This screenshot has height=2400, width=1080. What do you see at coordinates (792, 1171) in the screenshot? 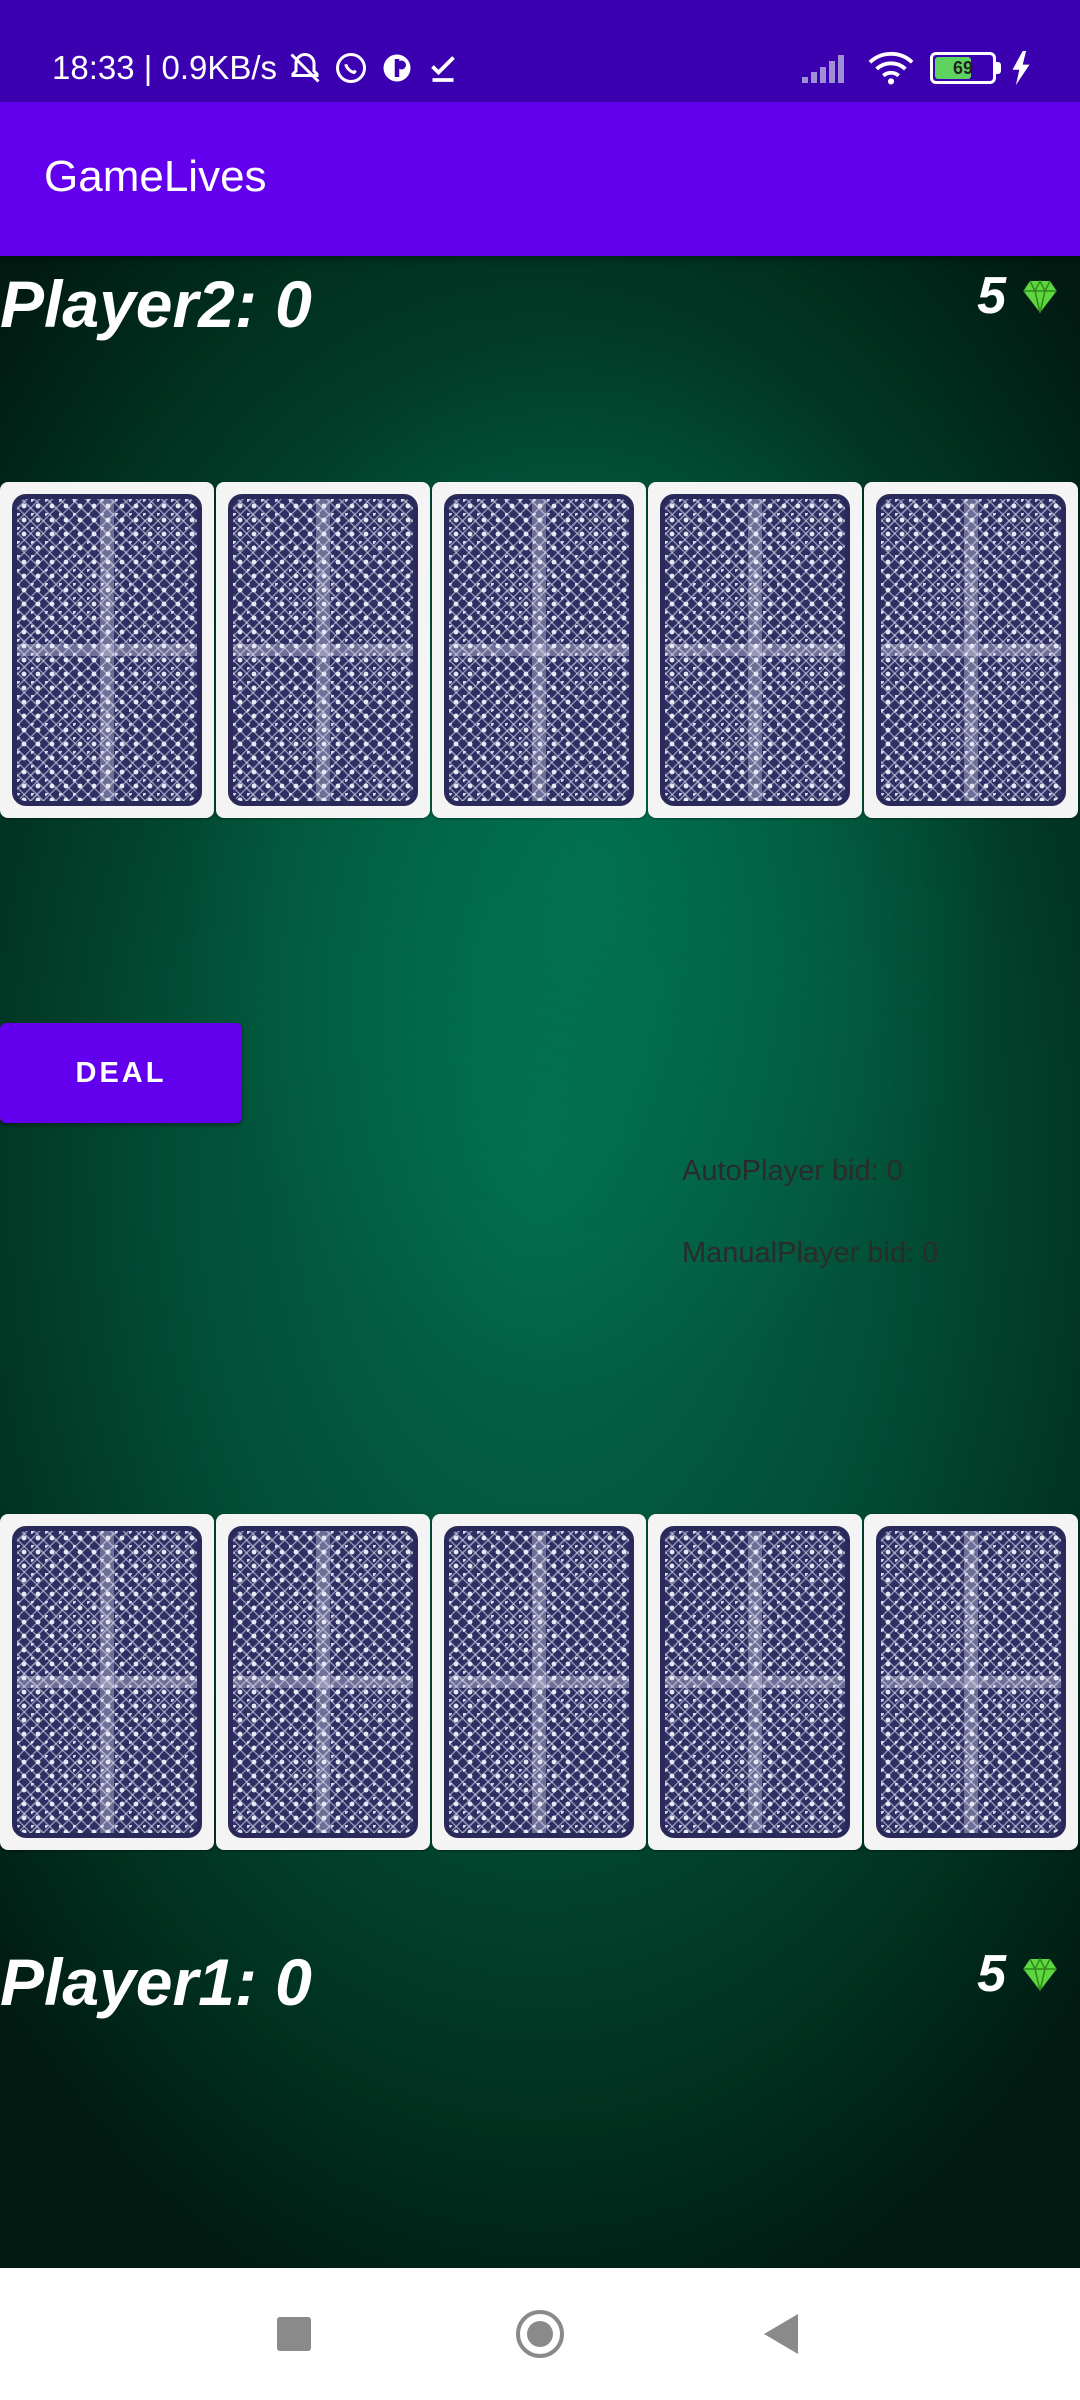
I see `auto-player-bid: AutoPlayer bid: 0` at bounding box center [792, 1171].